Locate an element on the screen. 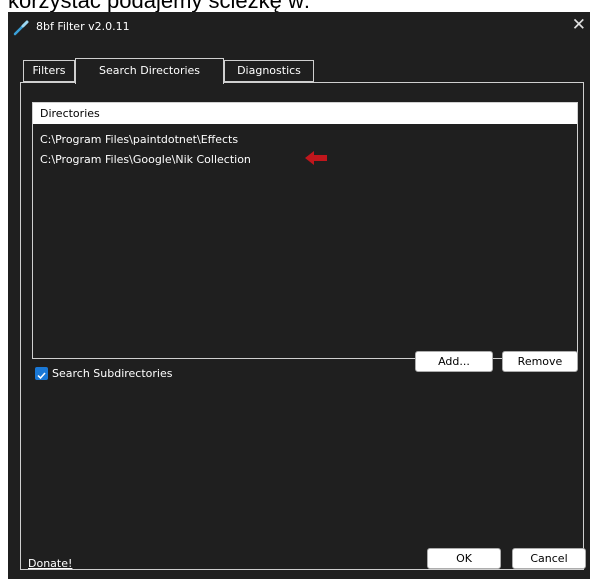 This screenshot has height=579, width=590. pipette-icon is located at coordinates (21, 28).